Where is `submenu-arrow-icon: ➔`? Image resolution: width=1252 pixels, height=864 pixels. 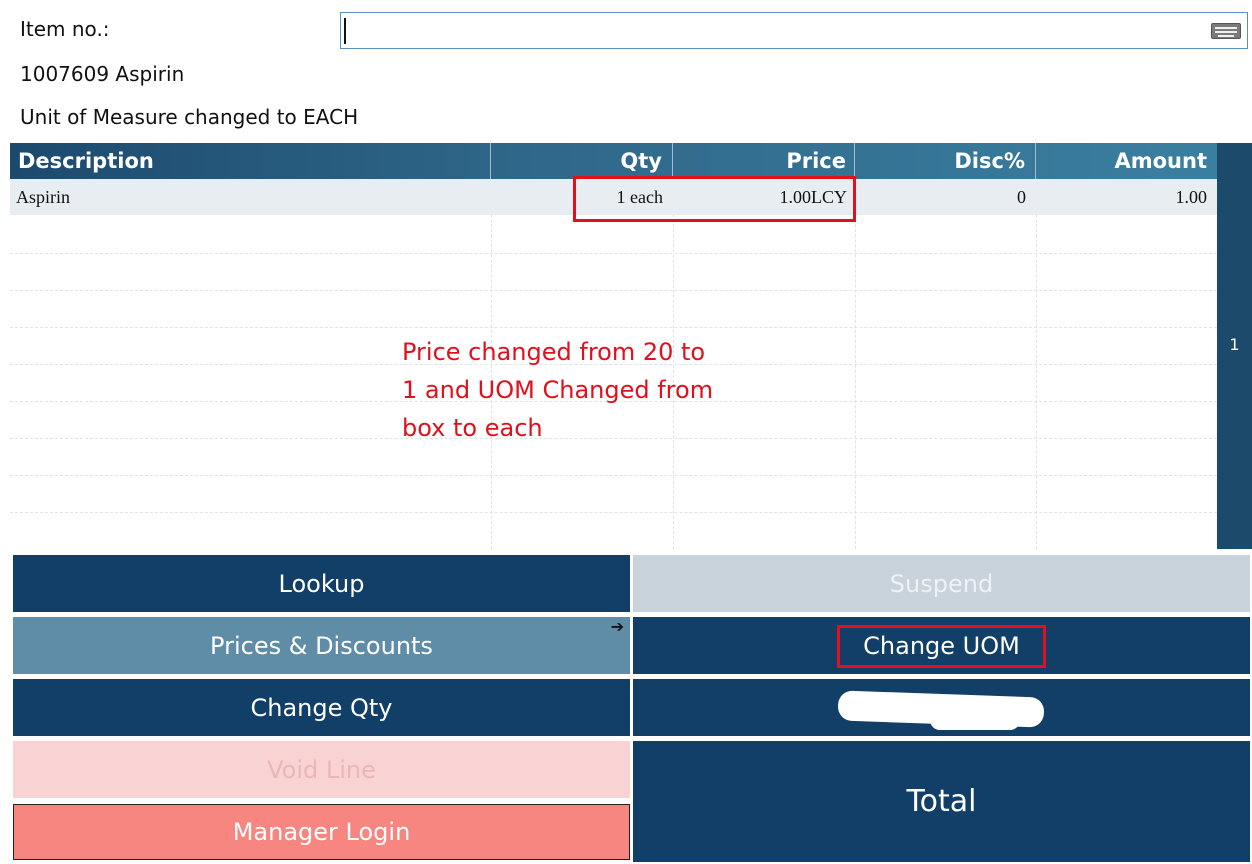 submenu-arrow-icon: ➔ is located at coordinates (617, 626).